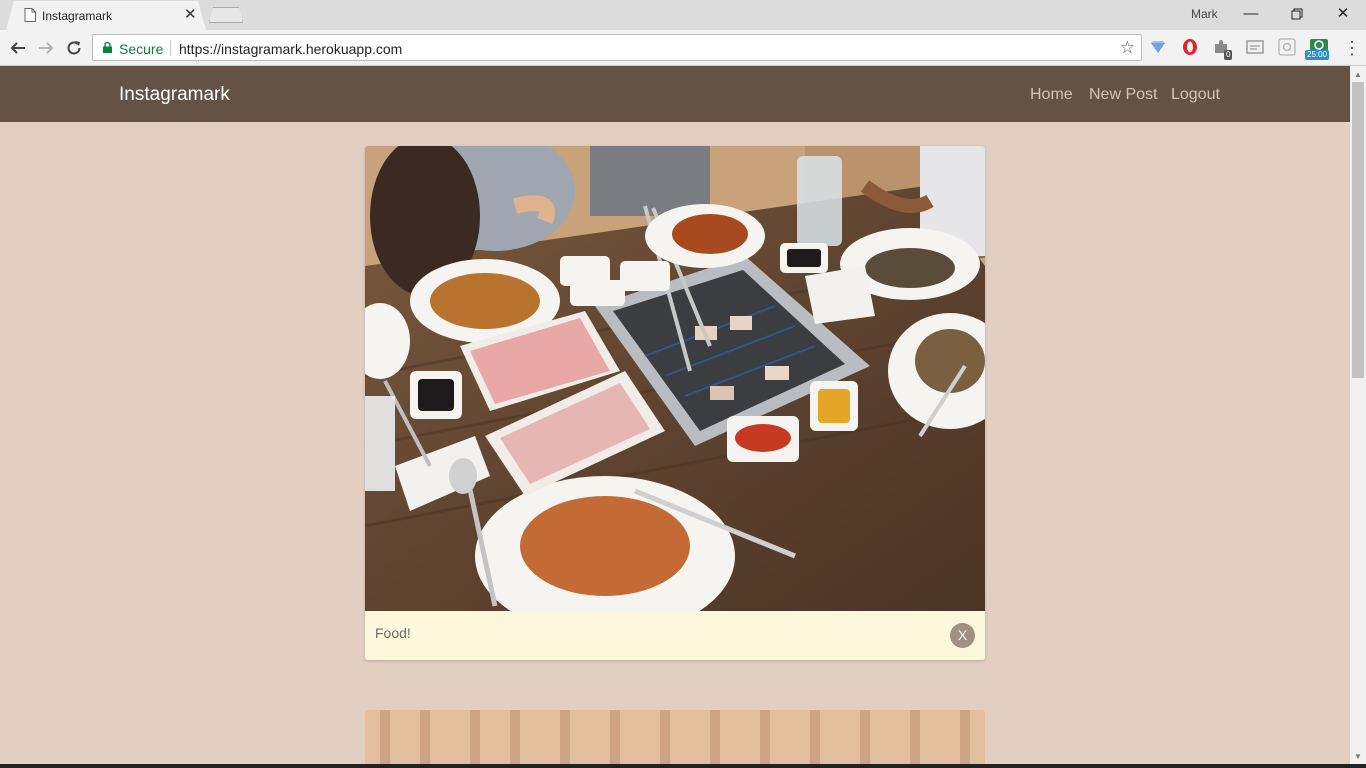 The image size is (1366, 768). I want to click on window-close-icon: ✕, so click(1343, 14).